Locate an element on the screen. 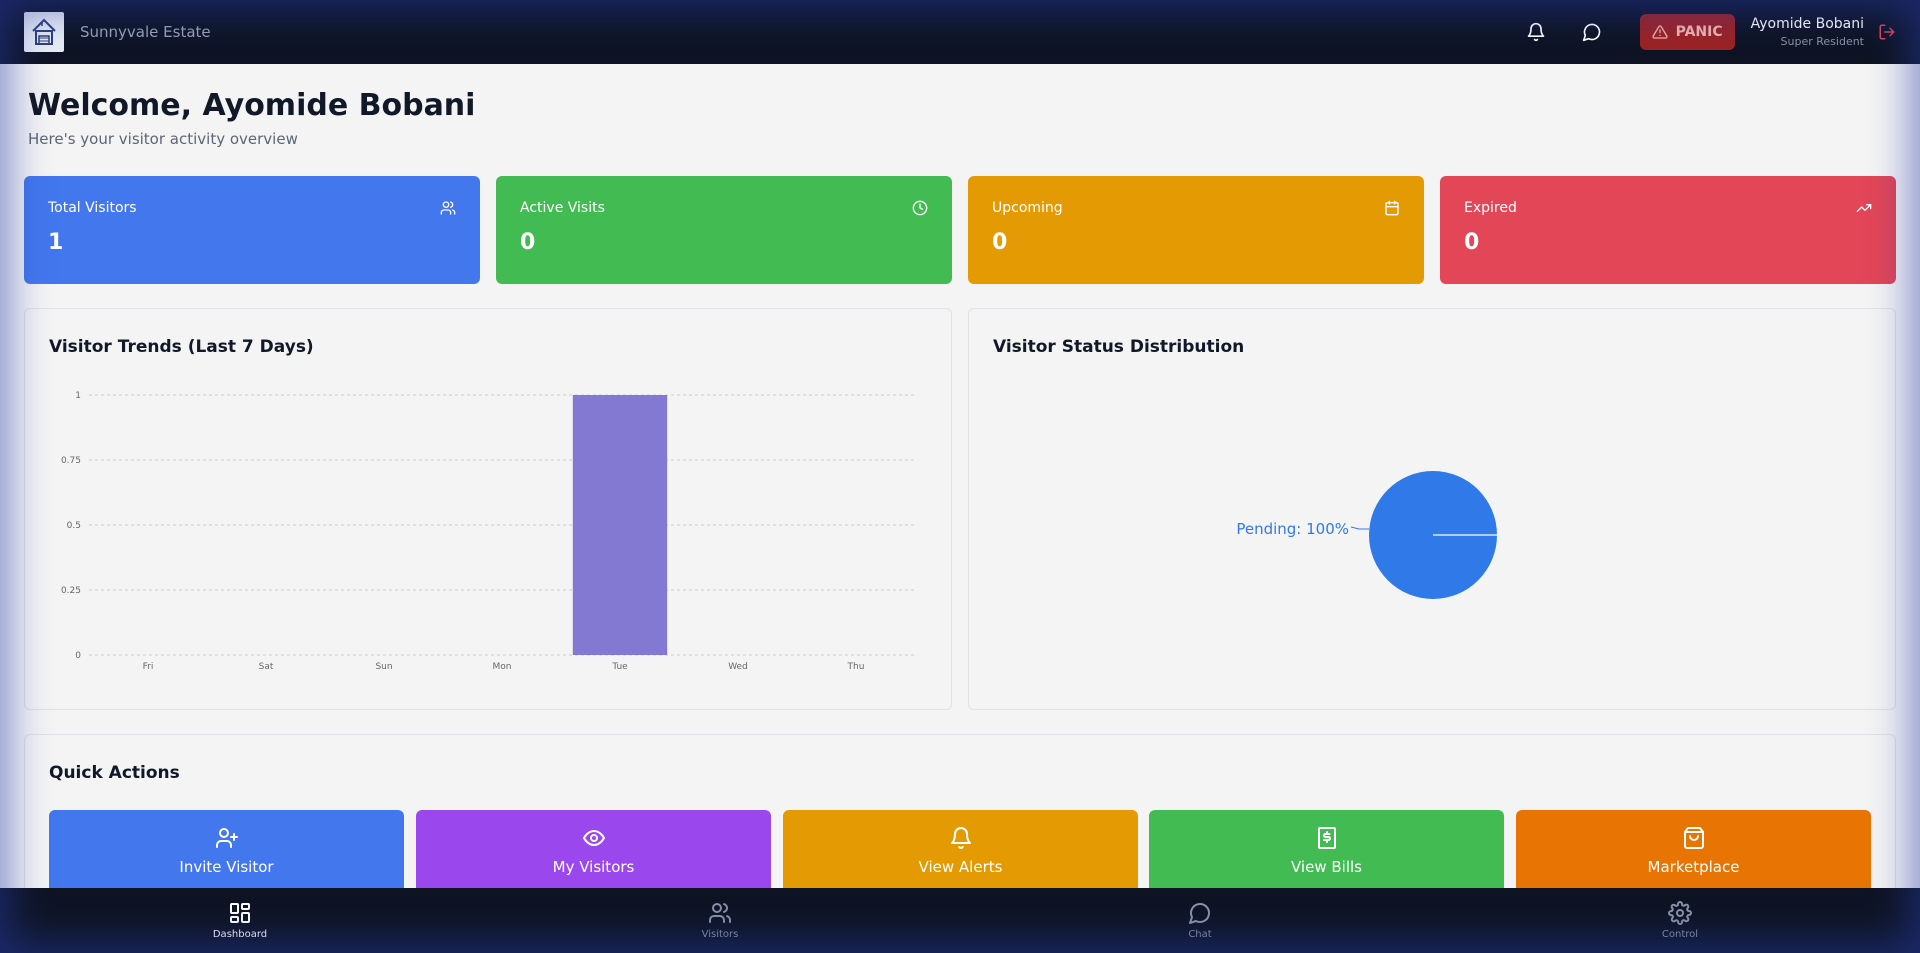  pie-label-leader is located at coordinates (1359, 528).